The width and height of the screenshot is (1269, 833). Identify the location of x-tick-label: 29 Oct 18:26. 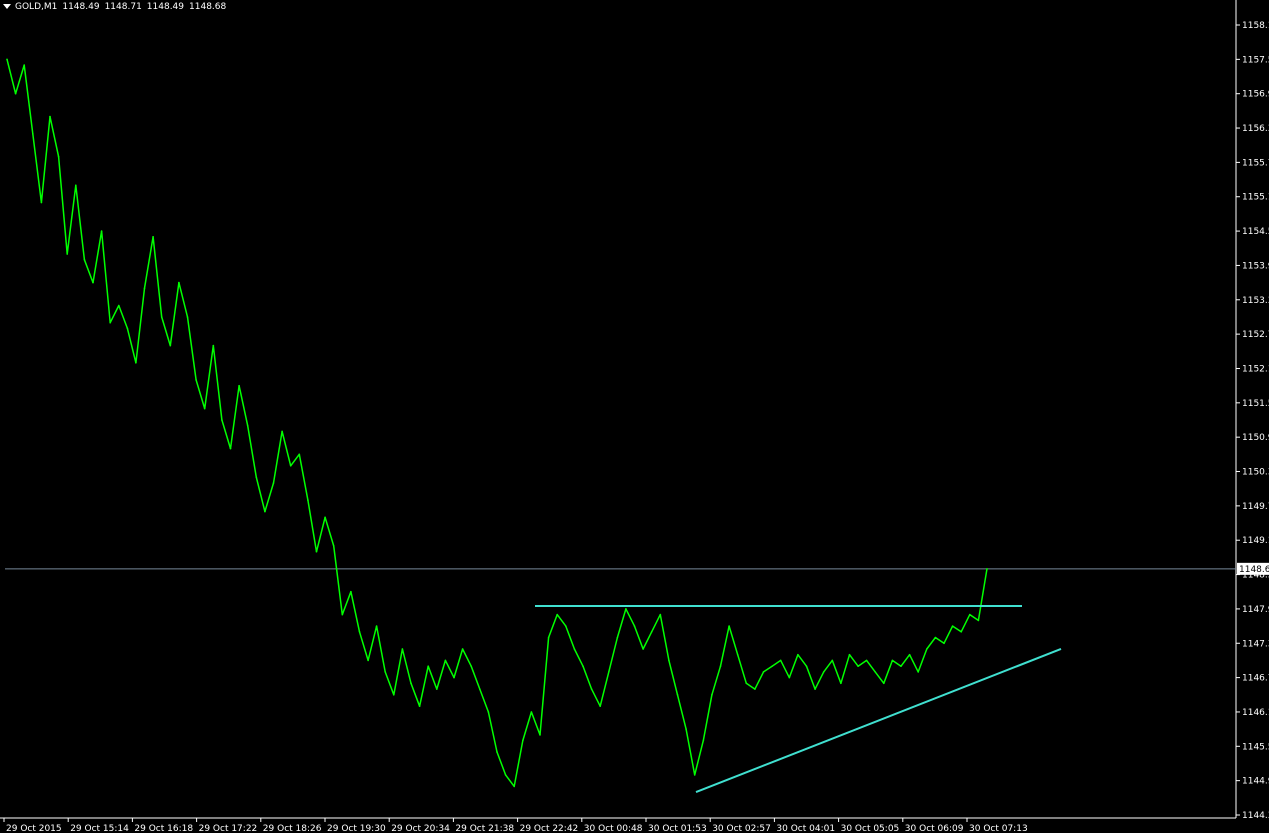
(292, 828).